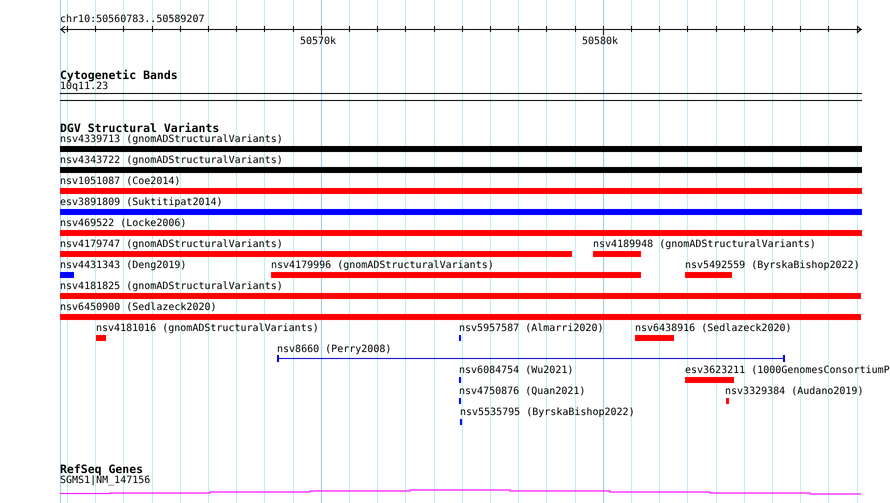 Image resolution: width=890 pixels, height=503 pixels. I want to click on variant-label: nsv4343722 (gnomADStructuralVariants), so click(171, 161).